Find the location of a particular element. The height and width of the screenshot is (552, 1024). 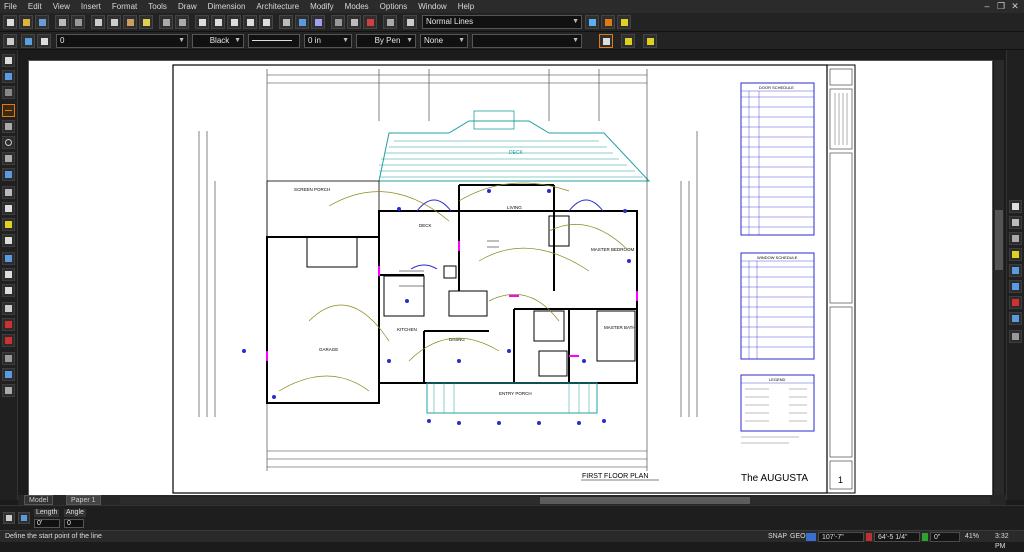

menu-edit: Edit is located at coordinates (35, 6).